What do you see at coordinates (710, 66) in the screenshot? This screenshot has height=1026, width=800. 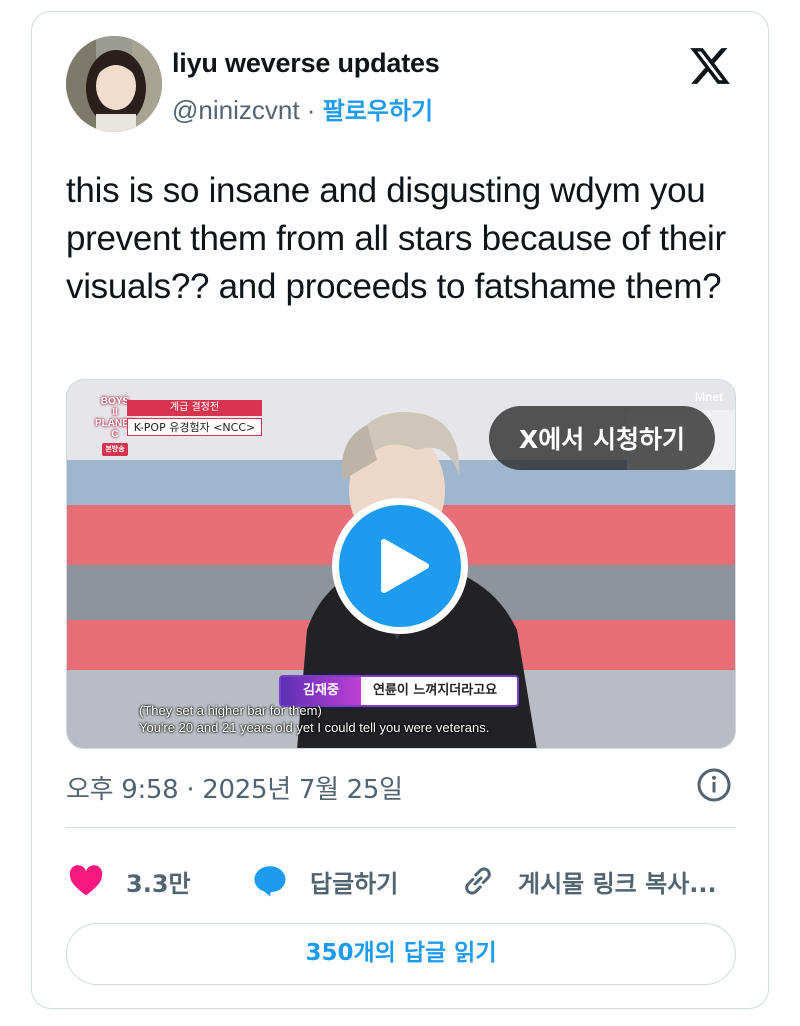 I see `x-logo-icon` at bounding box center [710, 66].